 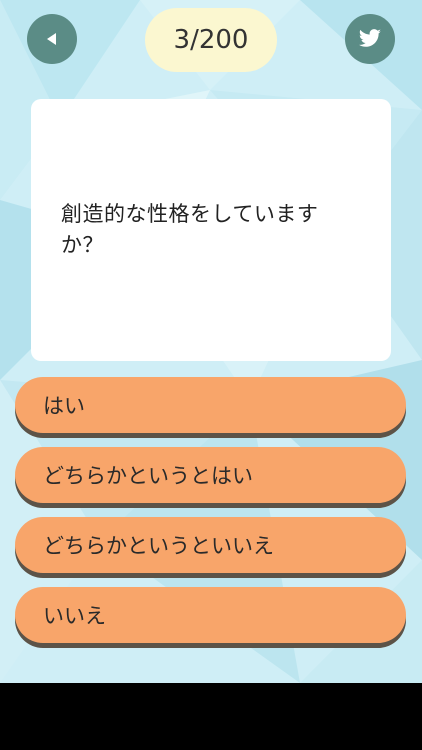 I want to click on twitter-share-button, so click(x=370, y=39).